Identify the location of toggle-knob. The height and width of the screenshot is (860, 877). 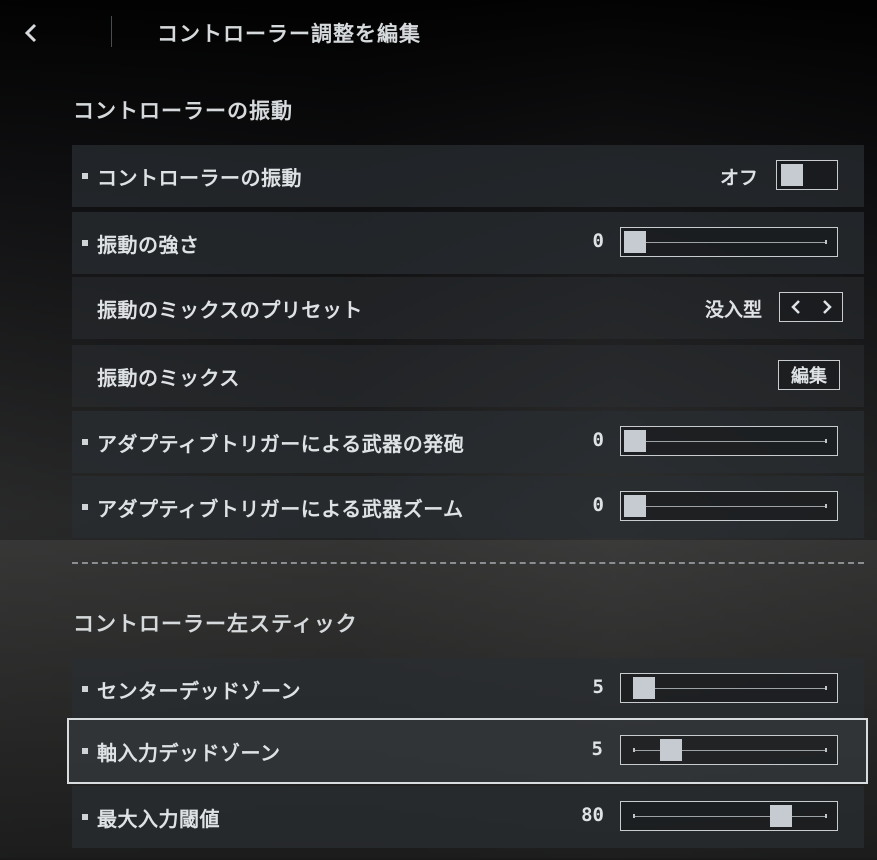
(792, 175).